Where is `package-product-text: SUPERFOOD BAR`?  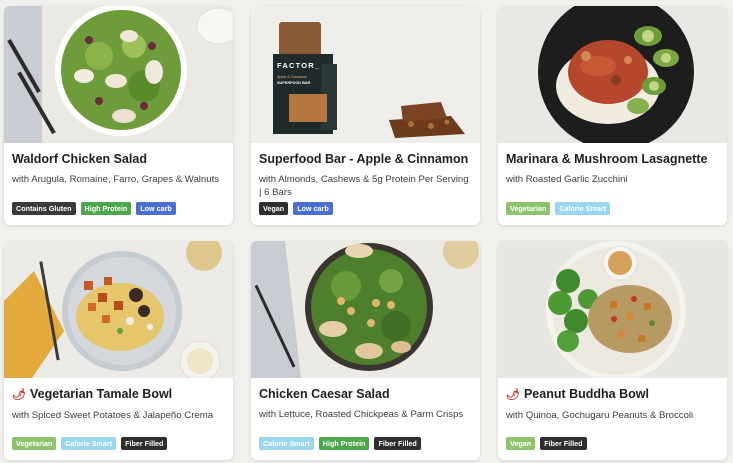 package-product-text: SUPERFOOD BAR is located at coordinates (294, 83).